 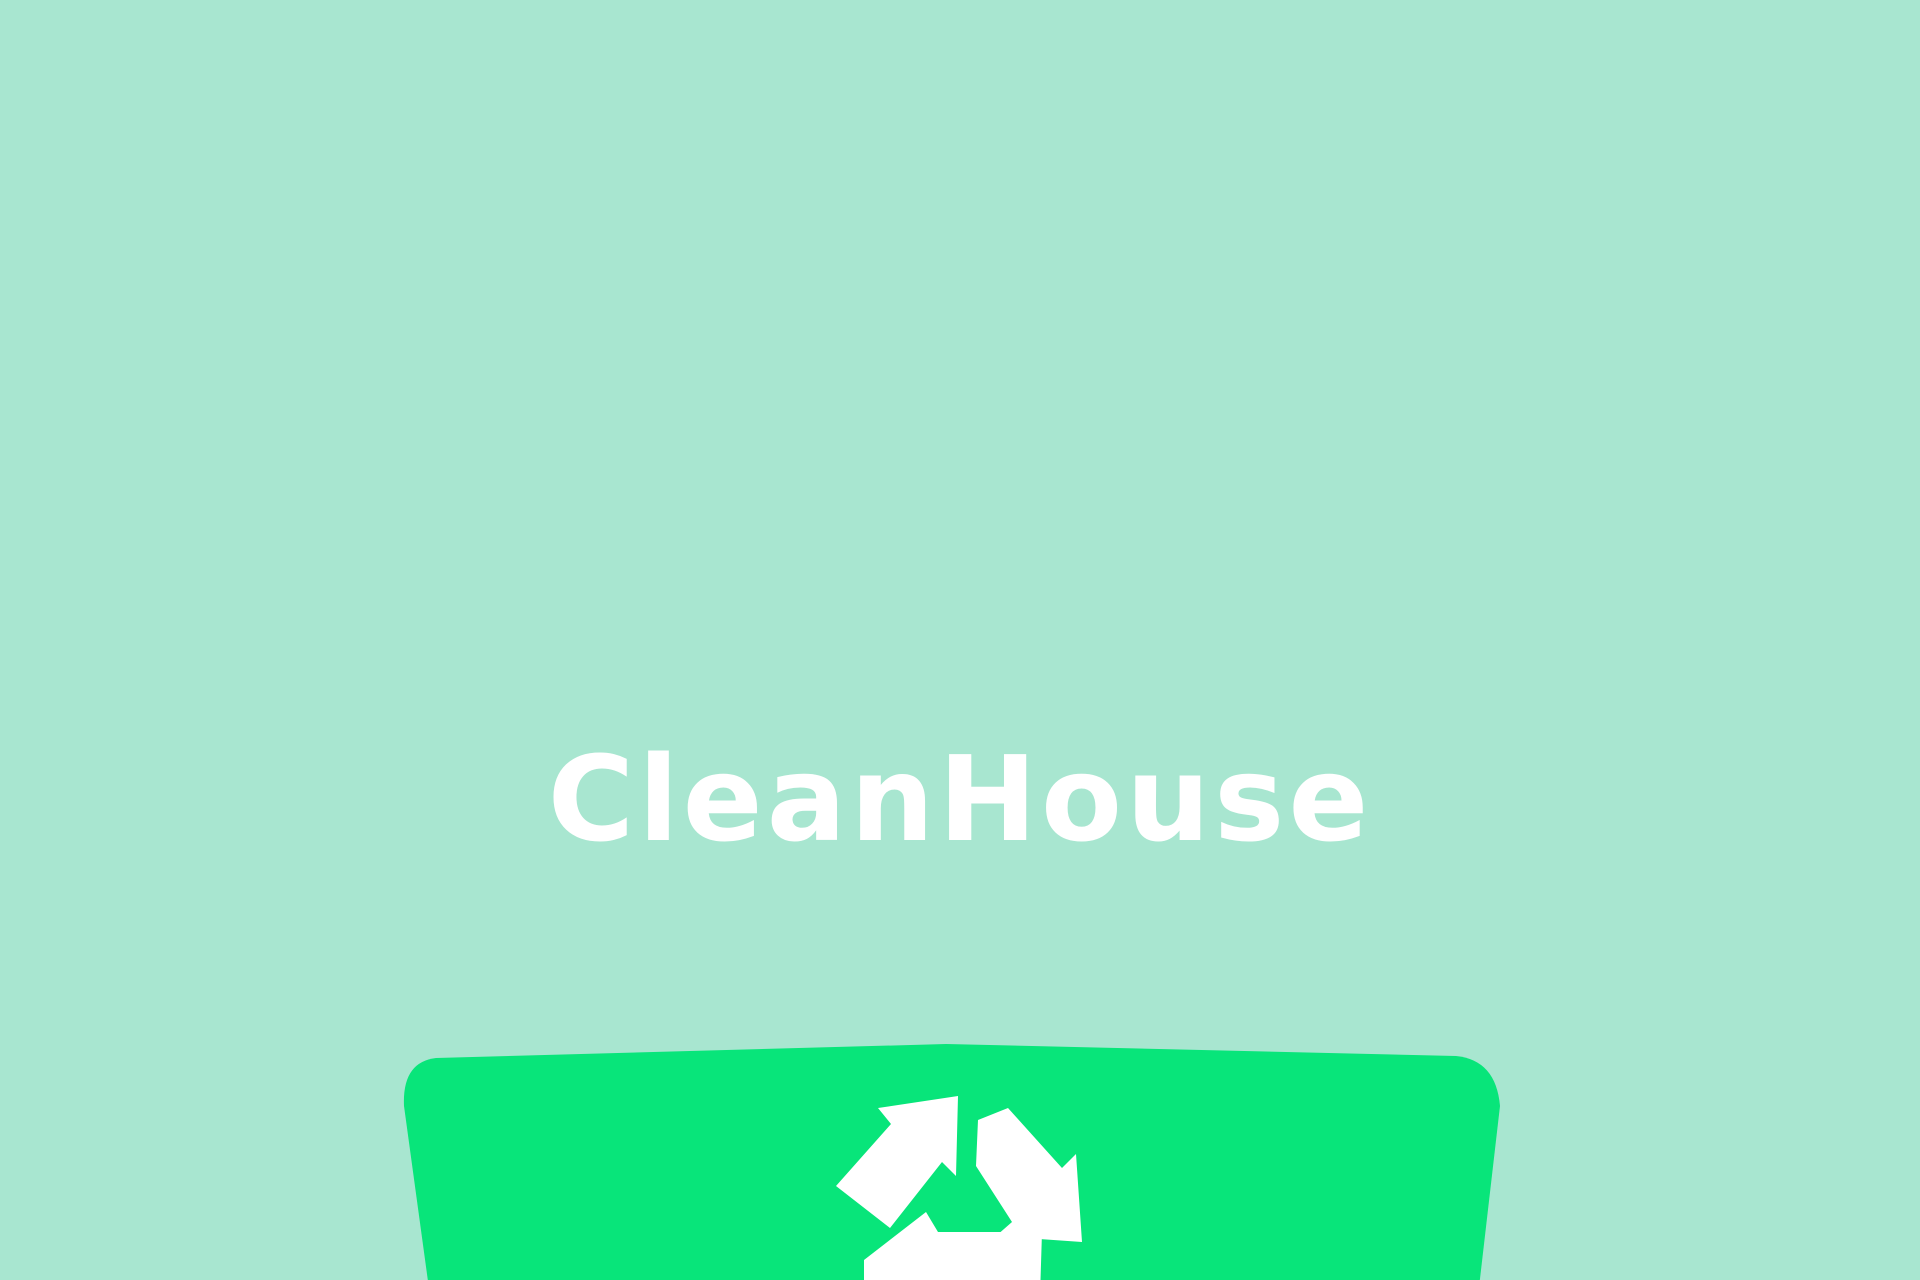 I want to click on app-title: CleanHouse, so click(x=960, y=799).